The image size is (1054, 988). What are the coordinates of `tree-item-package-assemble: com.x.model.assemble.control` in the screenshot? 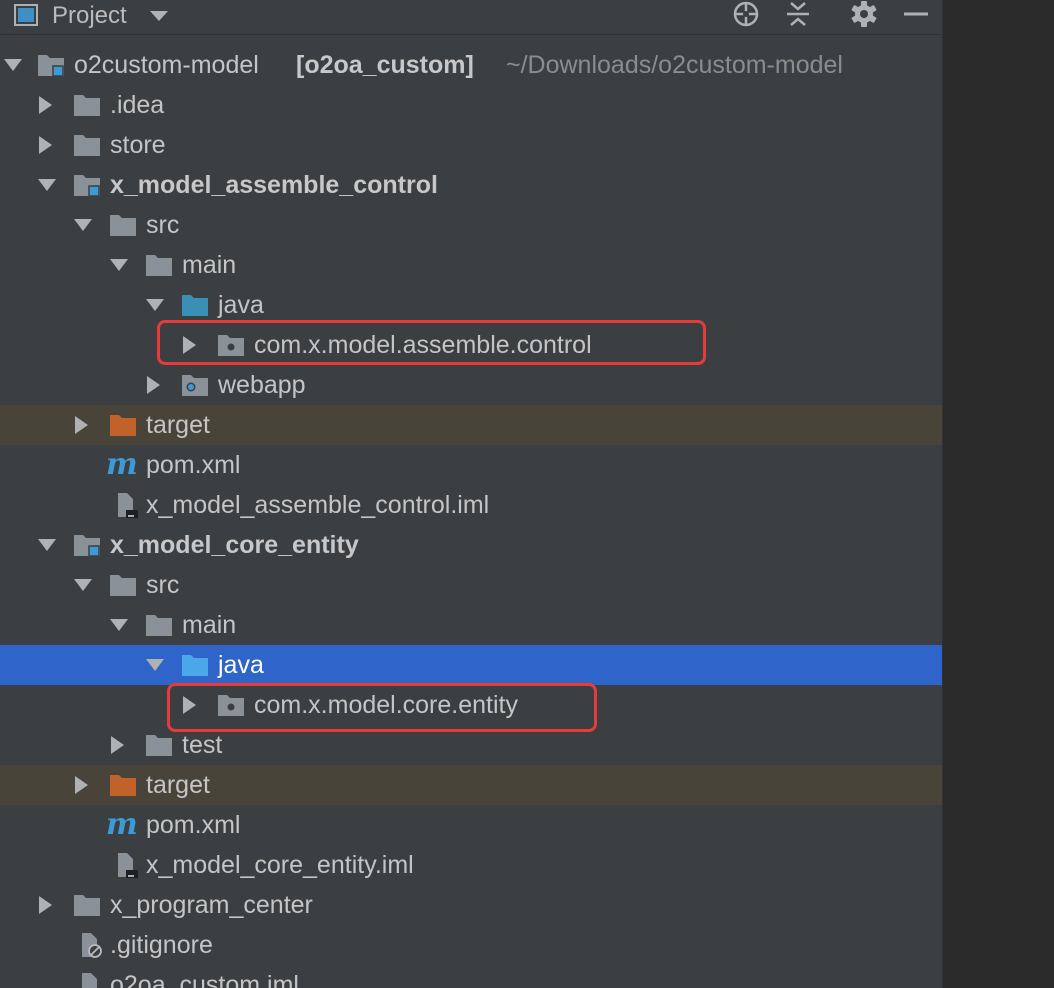 It's located at (471, 345).